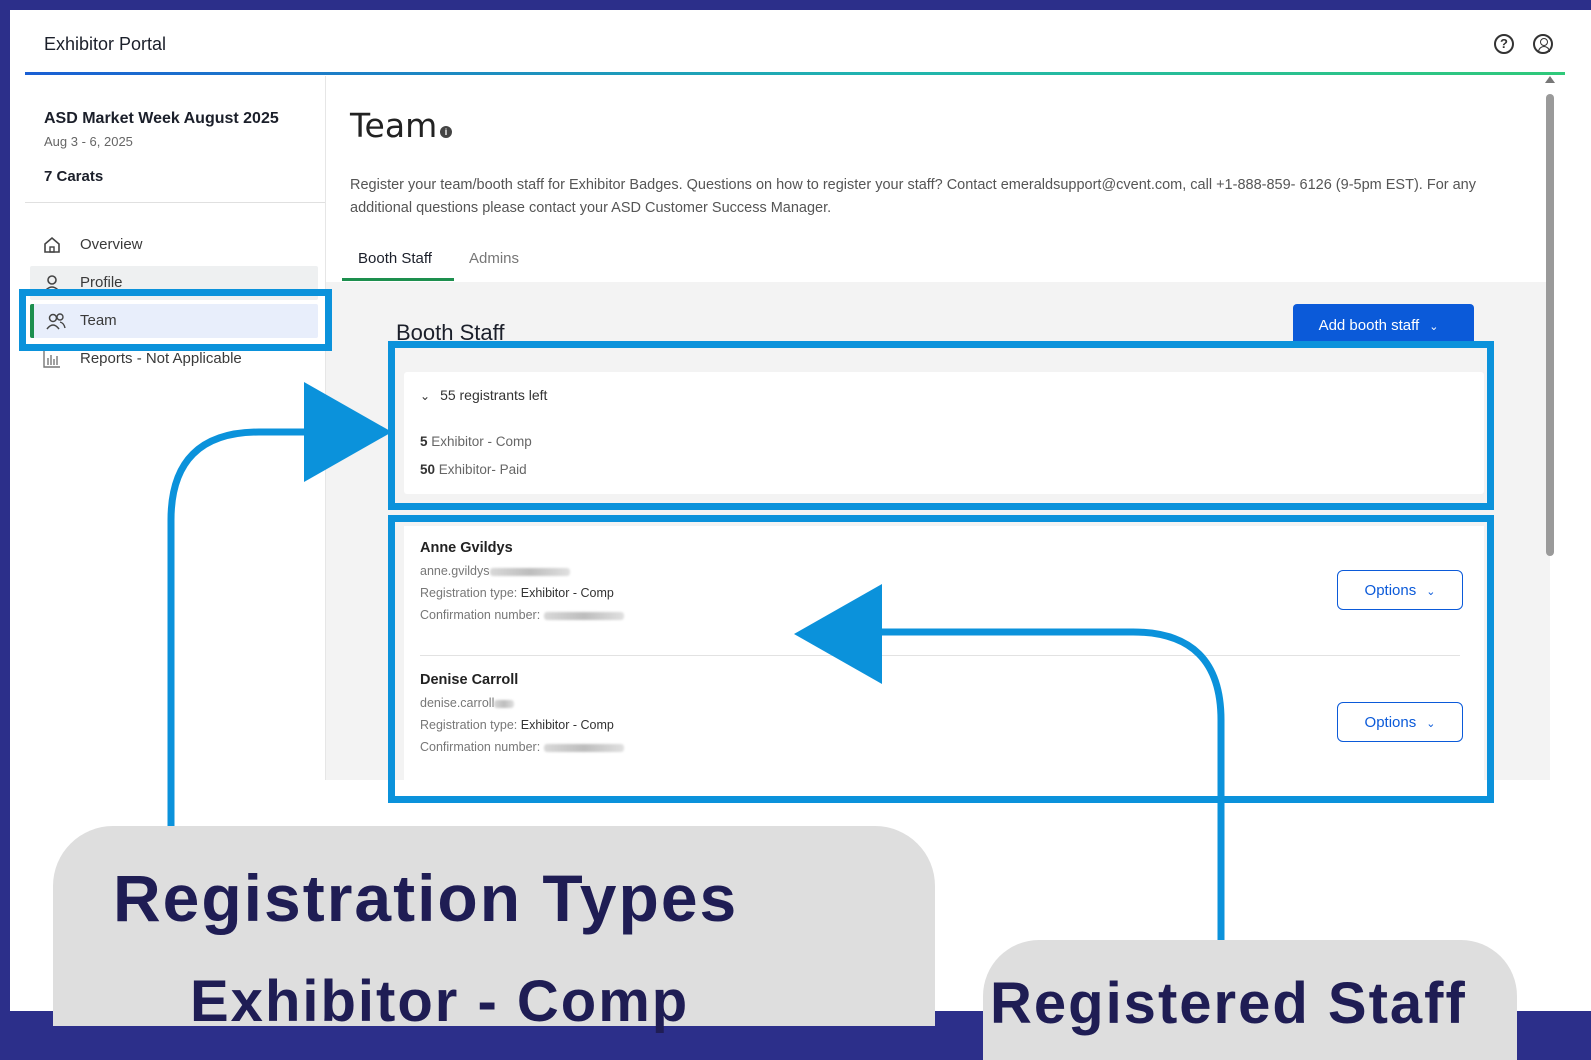 The width and height of the screenshot is (1591, 1060). I want to click on arrow-head-left, so click(838, 634).